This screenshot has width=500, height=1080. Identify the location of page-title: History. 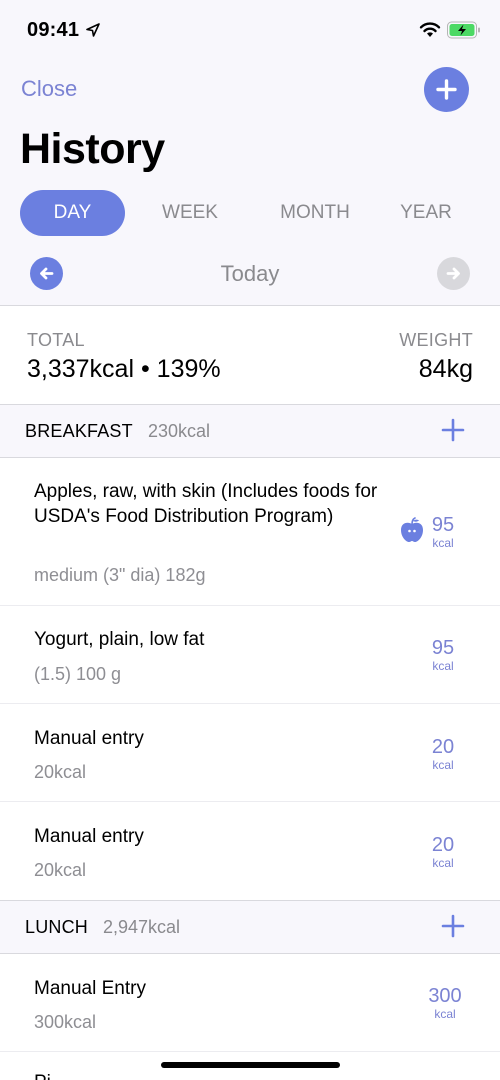
(92, 149).